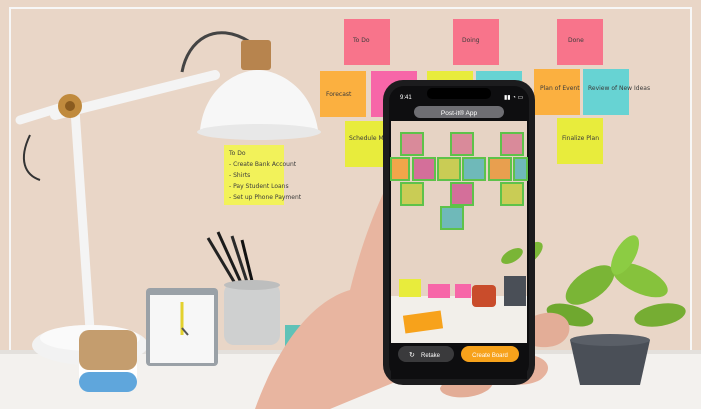 This screenshot has width=701, height=409. Describe the element at coordinates (182, 327) in the screenshot. I see `desk-clock` at that location.